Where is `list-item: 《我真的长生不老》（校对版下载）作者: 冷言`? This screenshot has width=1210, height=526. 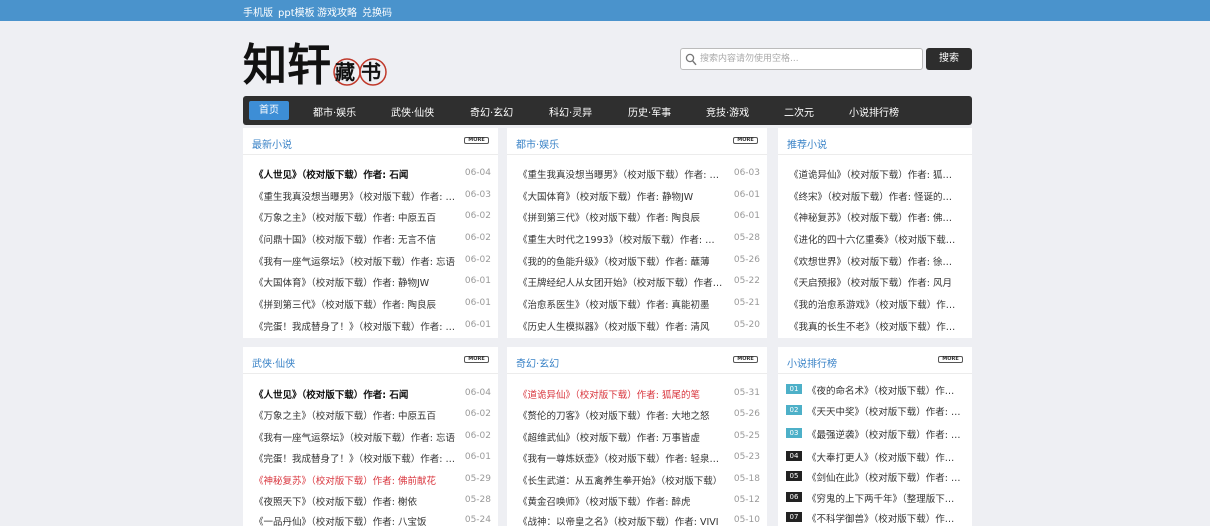
list-item: 《我真的长生不老》（校对版下载）作者: 冷言 is located at coordinates (875, 325).